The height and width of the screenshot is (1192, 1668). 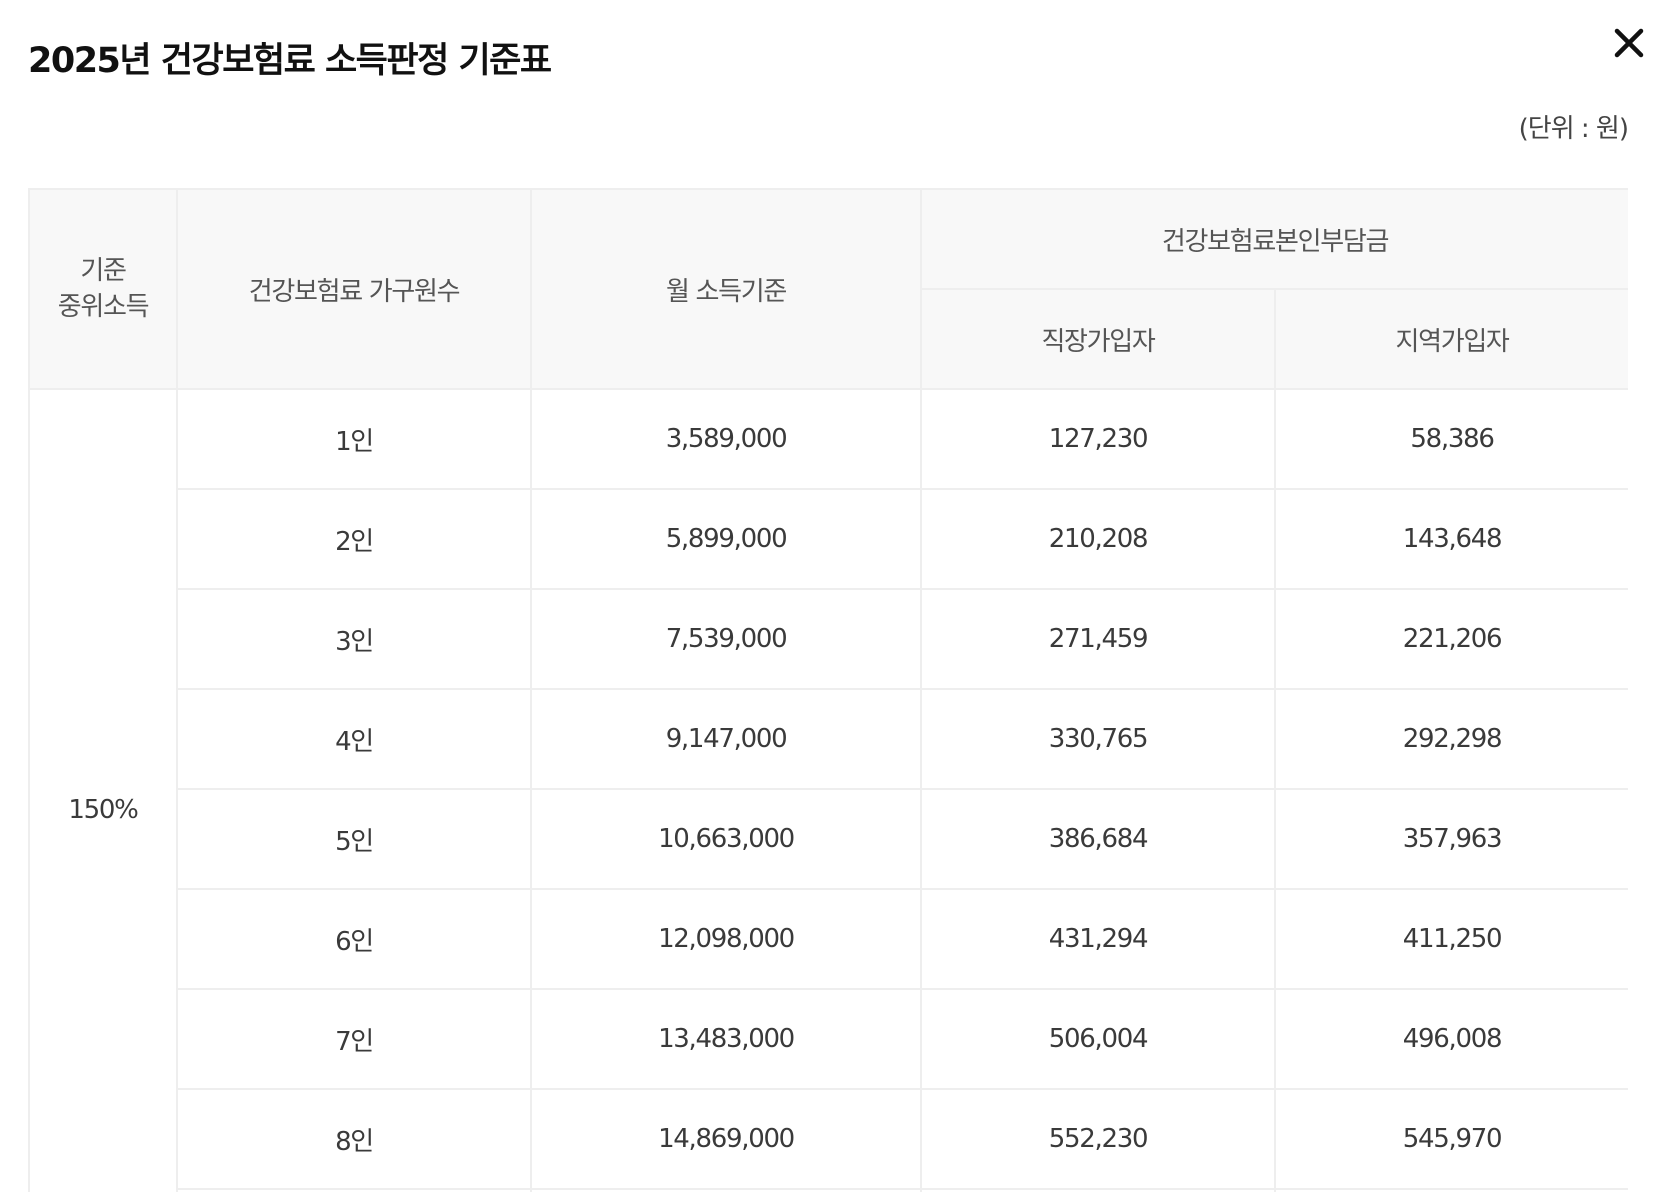 I want to click on employee-cell: 330,765, so click(x=1098, y=739).